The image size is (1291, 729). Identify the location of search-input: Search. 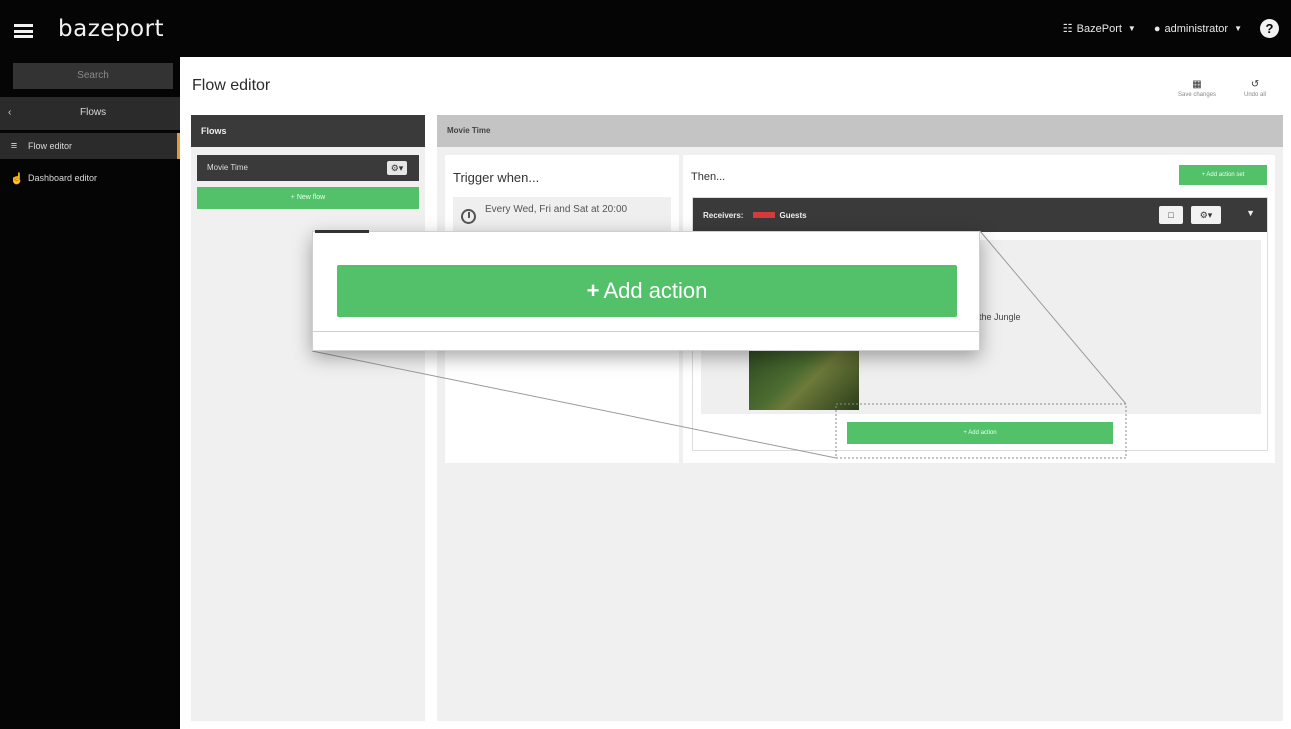
(93, 76).